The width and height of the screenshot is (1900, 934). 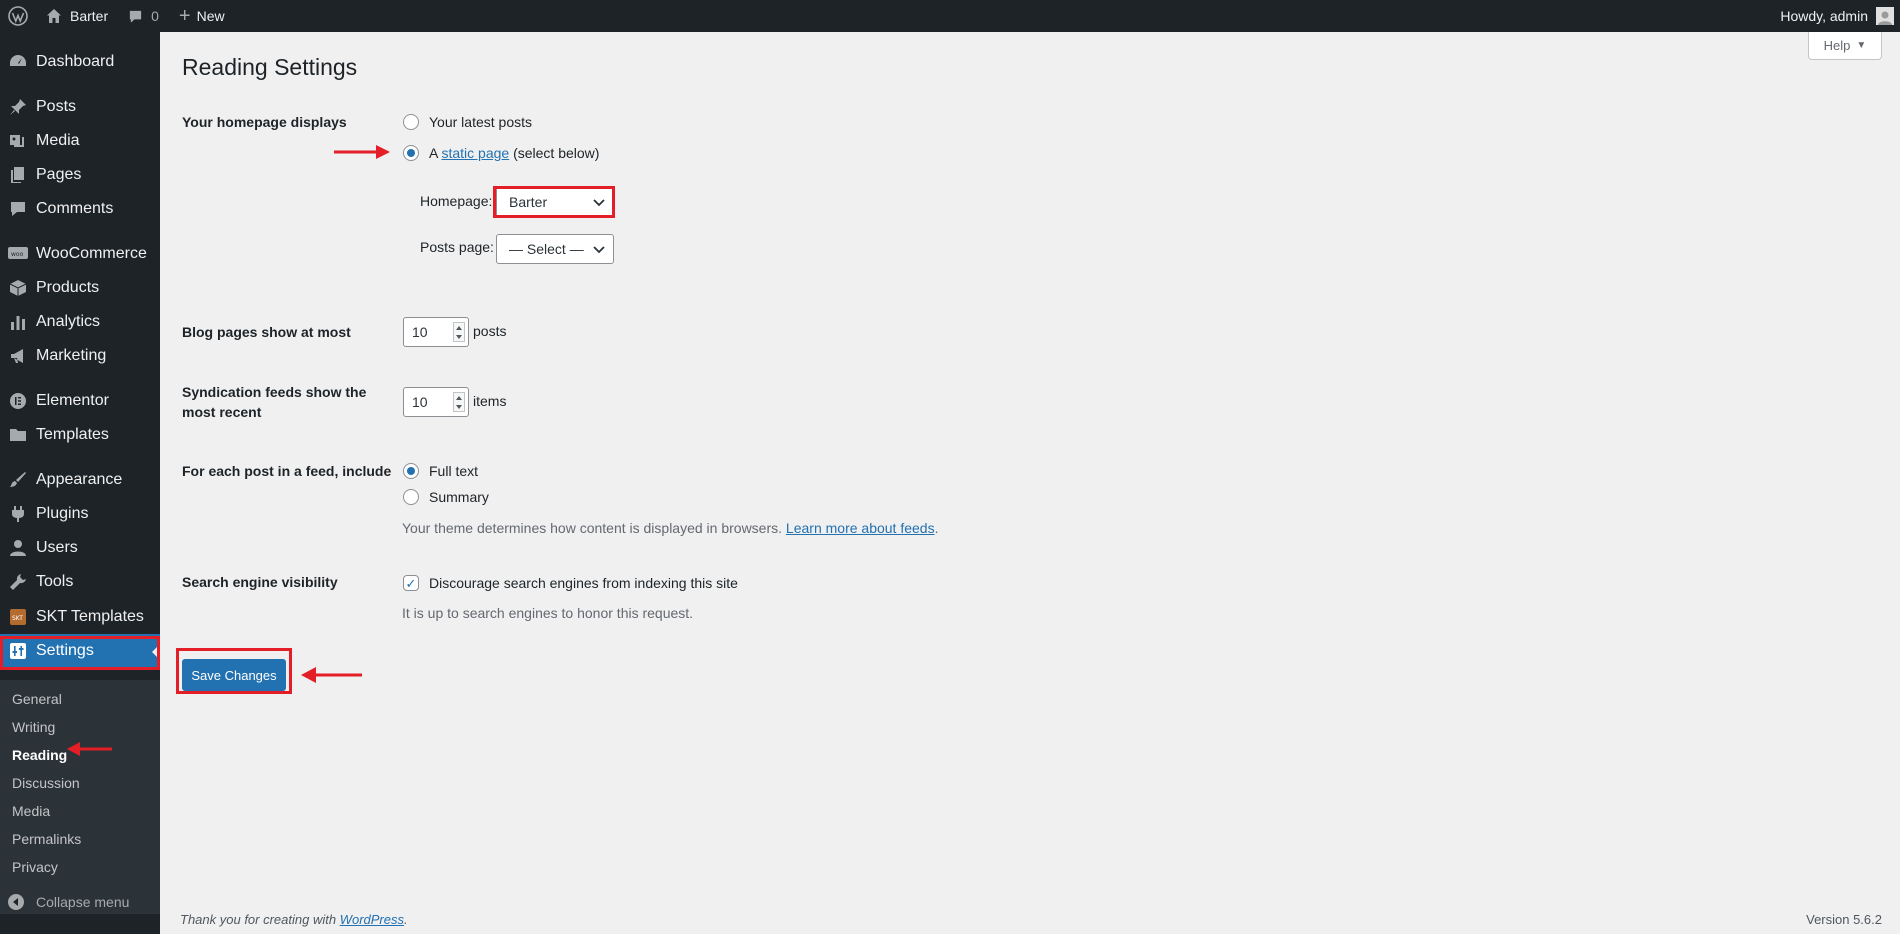 What do you see at coordinates (331, 675) in the screenshot?
I see `arrow-to-save-button-icon` at bounding box center [331, 675].